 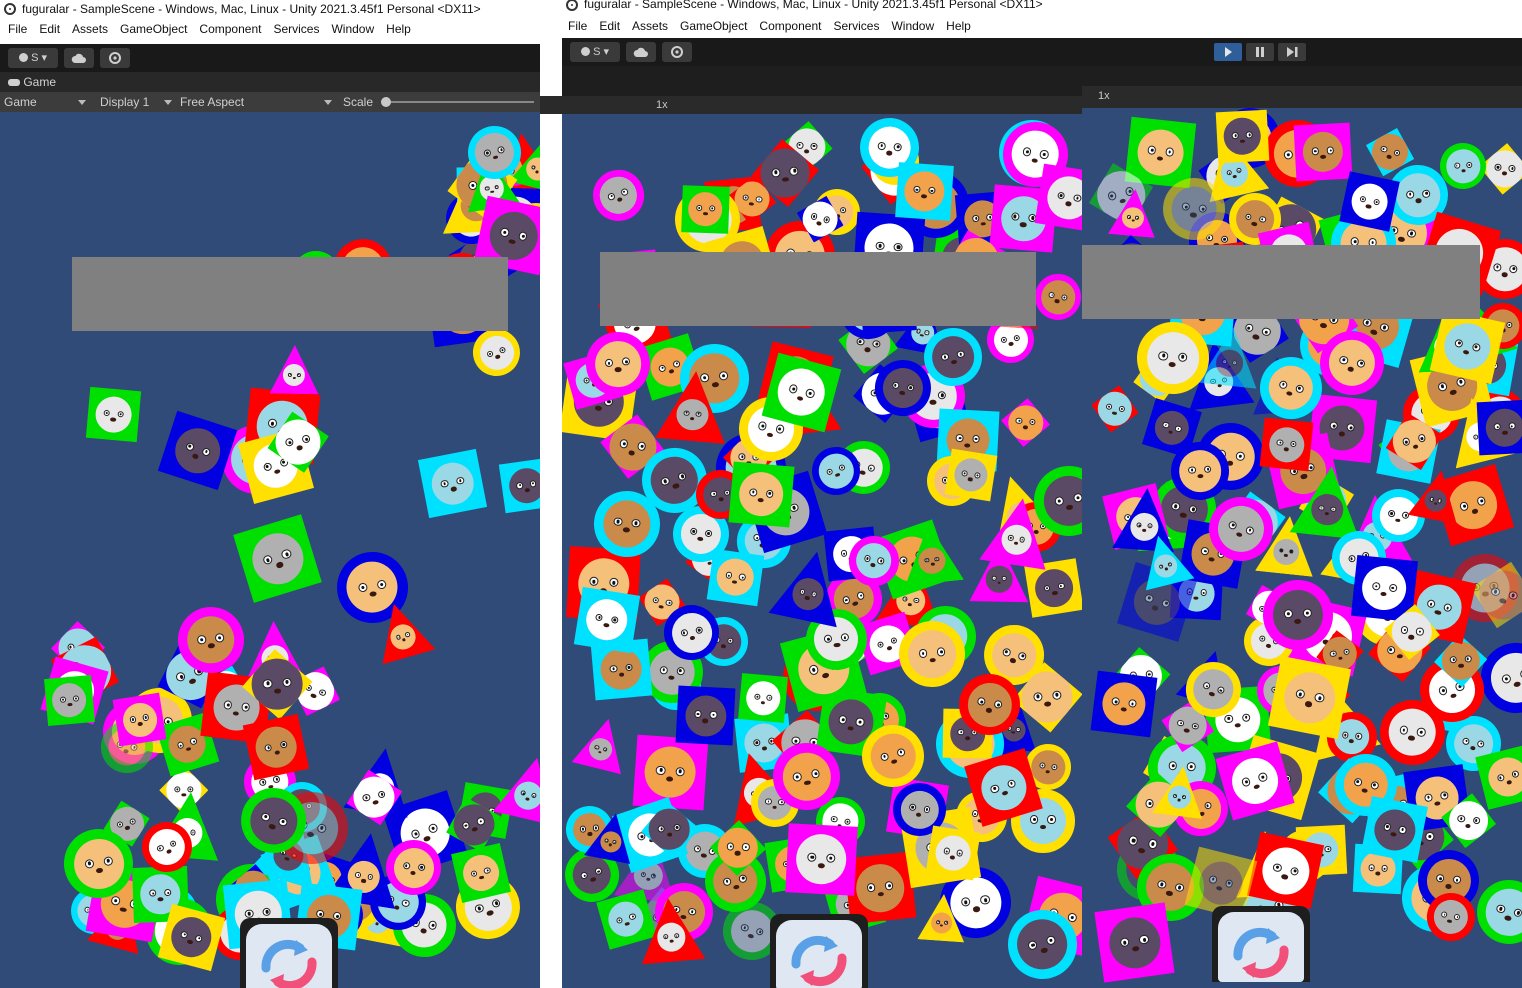 I want to click on step-button, so click(x=1292, y=52).